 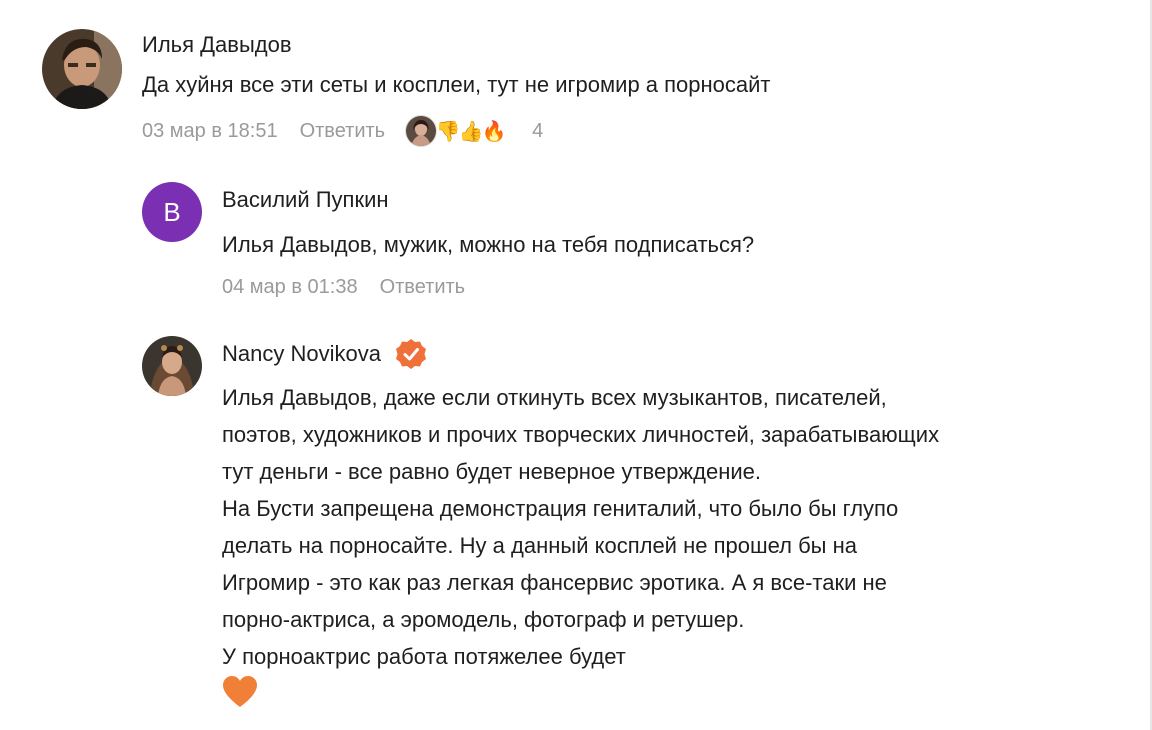 I want to click on comment-meta: 03 мар в 18:51 Ответить 👎 👍 🔥 4, so click(x=456, y=131).